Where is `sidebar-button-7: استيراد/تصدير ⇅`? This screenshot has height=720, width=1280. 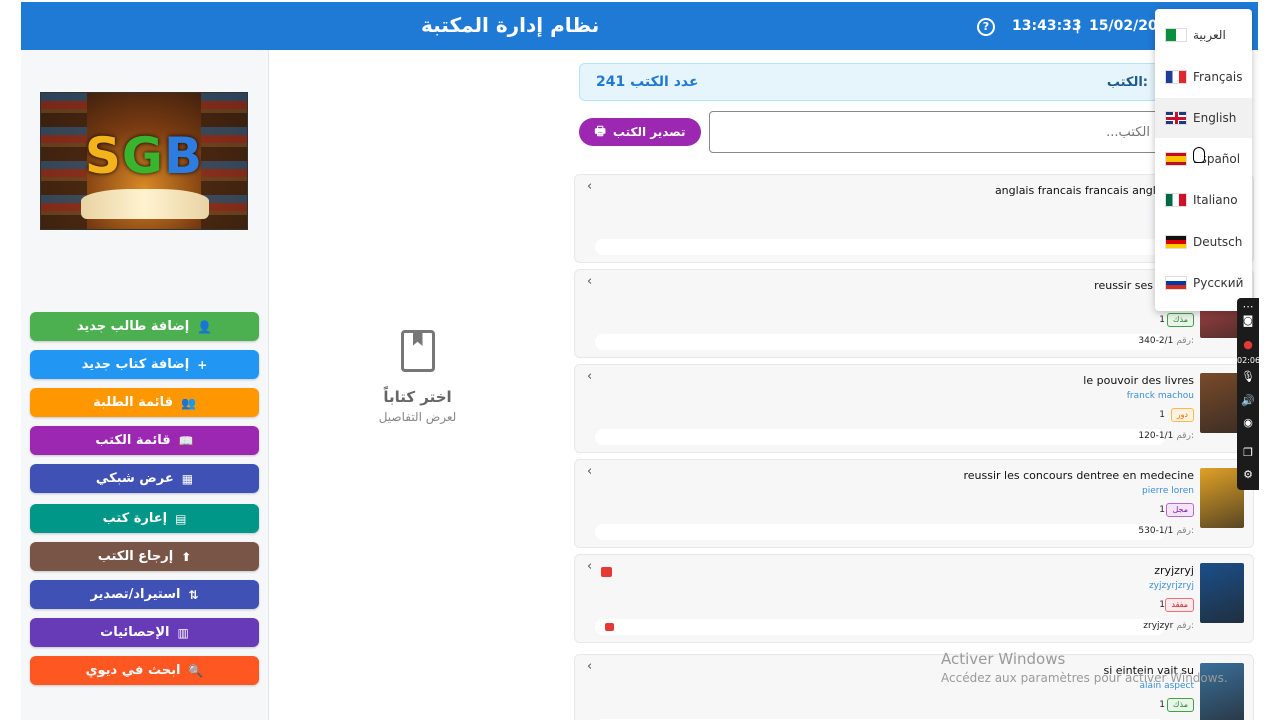
sidebar-button-7: استيراد/تصدير ⇅ is located at coordinates (144, 594).